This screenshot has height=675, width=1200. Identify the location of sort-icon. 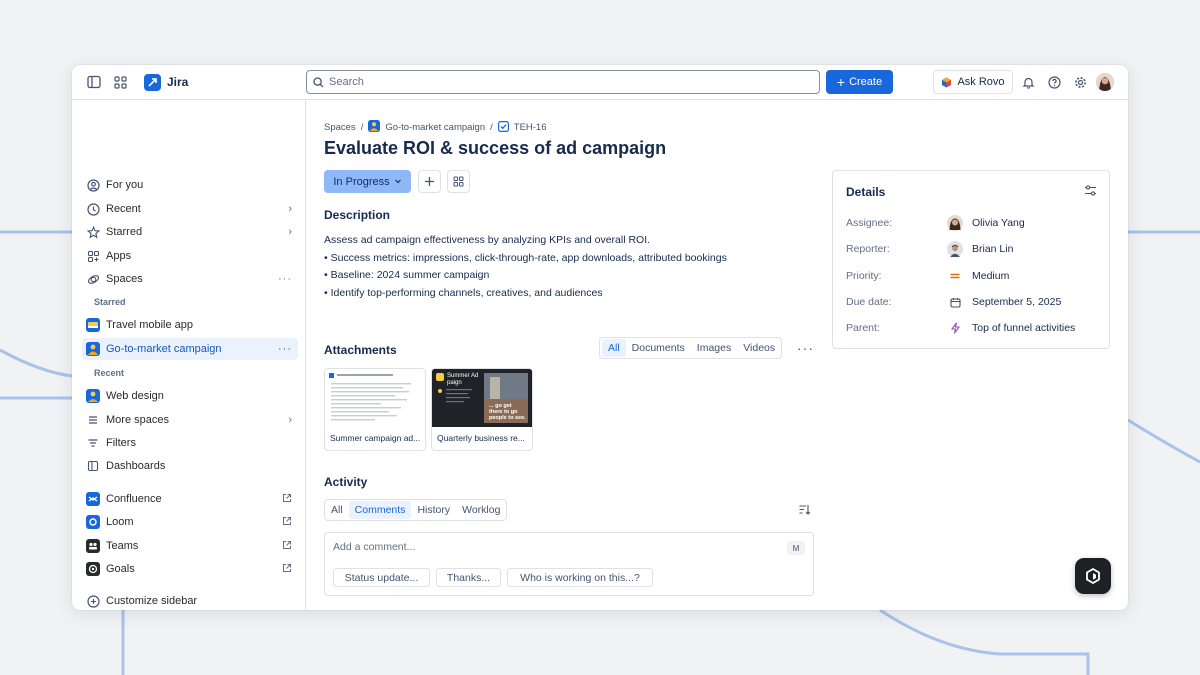
(804, 512).